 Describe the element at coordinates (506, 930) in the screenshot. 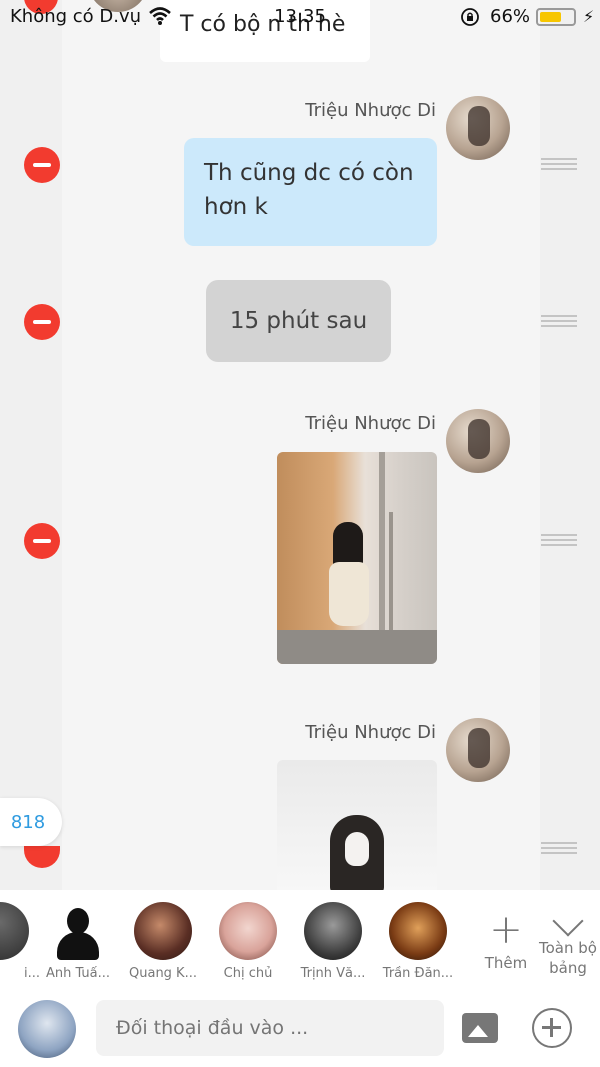

I see `plus-icon: +` at that location.